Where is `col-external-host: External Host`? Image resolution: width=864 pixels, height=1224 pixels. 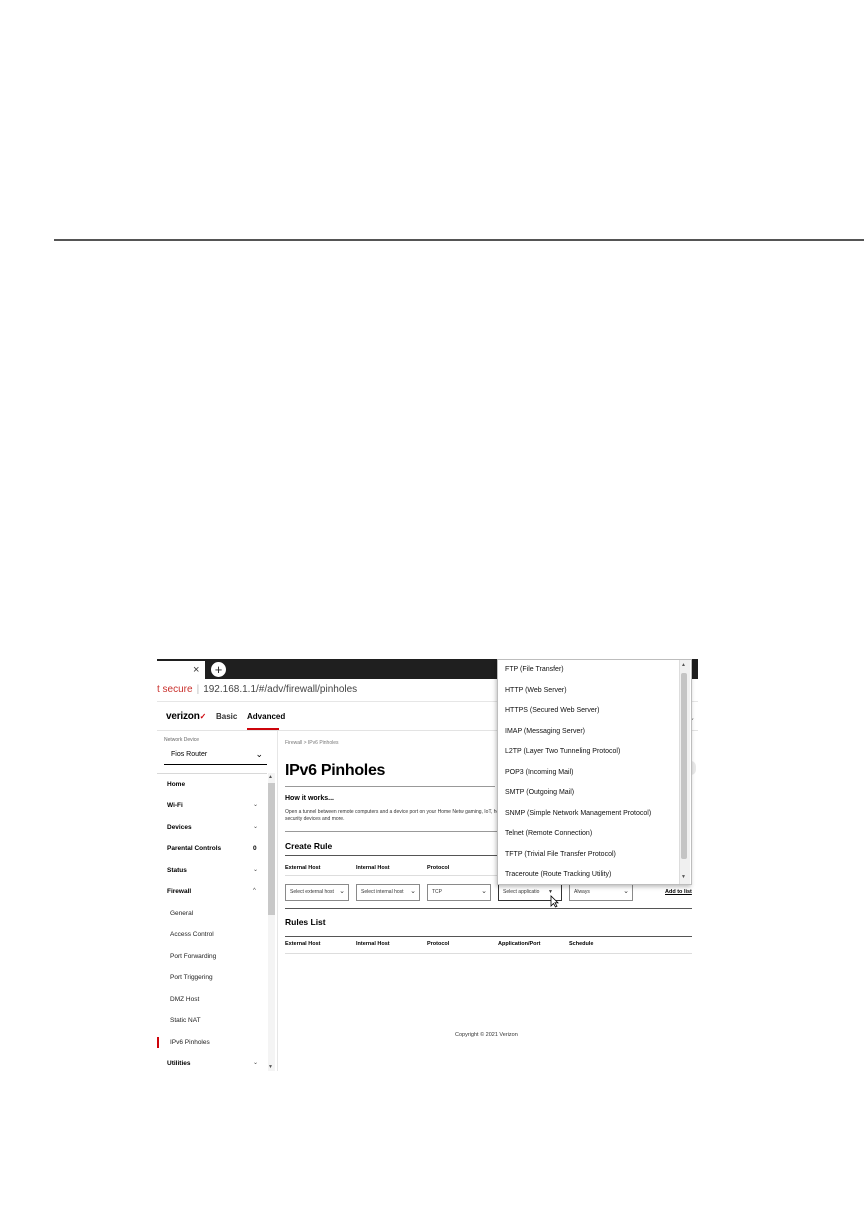
col-external-host: External Host is located at coordinates (303, 868).